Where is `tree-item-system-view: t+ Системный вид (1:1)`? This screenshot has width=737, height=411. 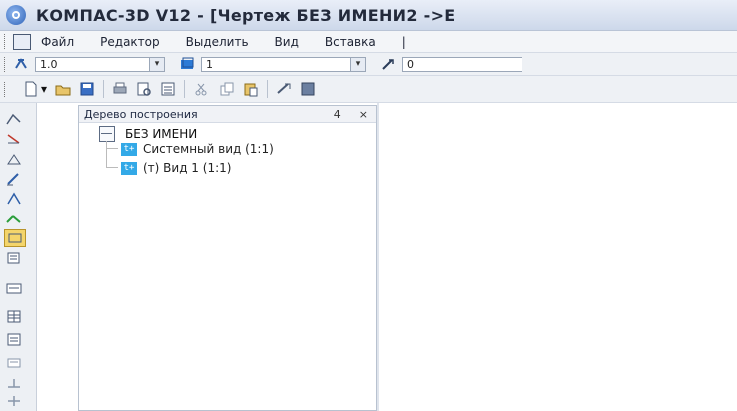 tree-item-system-view: t+ Системный вид (1:1) is located at coordinates (197, 149).